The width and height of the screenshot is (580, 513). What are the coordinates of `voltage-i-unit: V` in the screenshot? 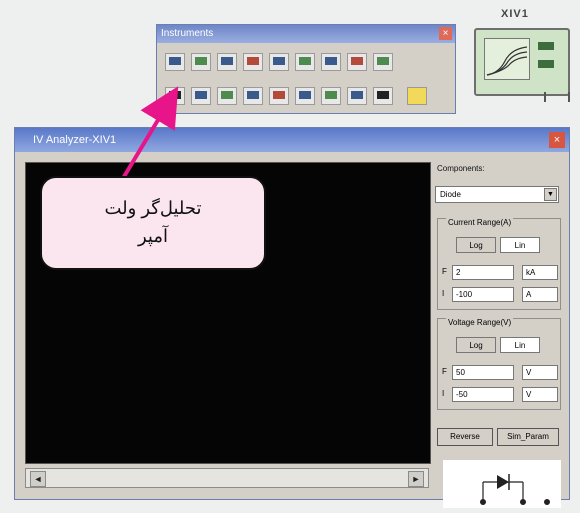 It's located at (540, 394).